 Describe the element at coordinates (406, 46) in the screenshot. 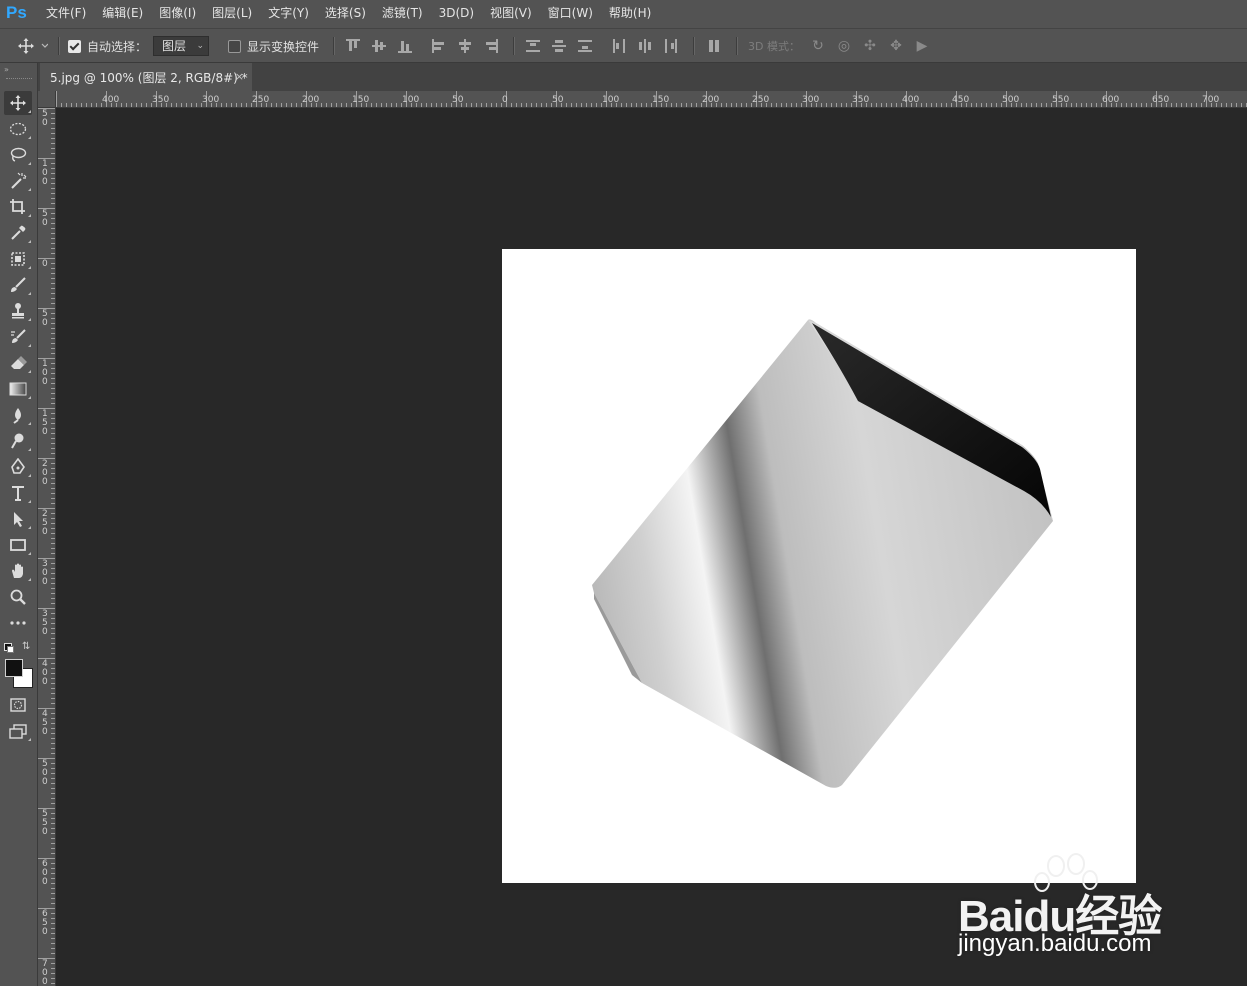

I see `align-bottom-edges-button` at that location.